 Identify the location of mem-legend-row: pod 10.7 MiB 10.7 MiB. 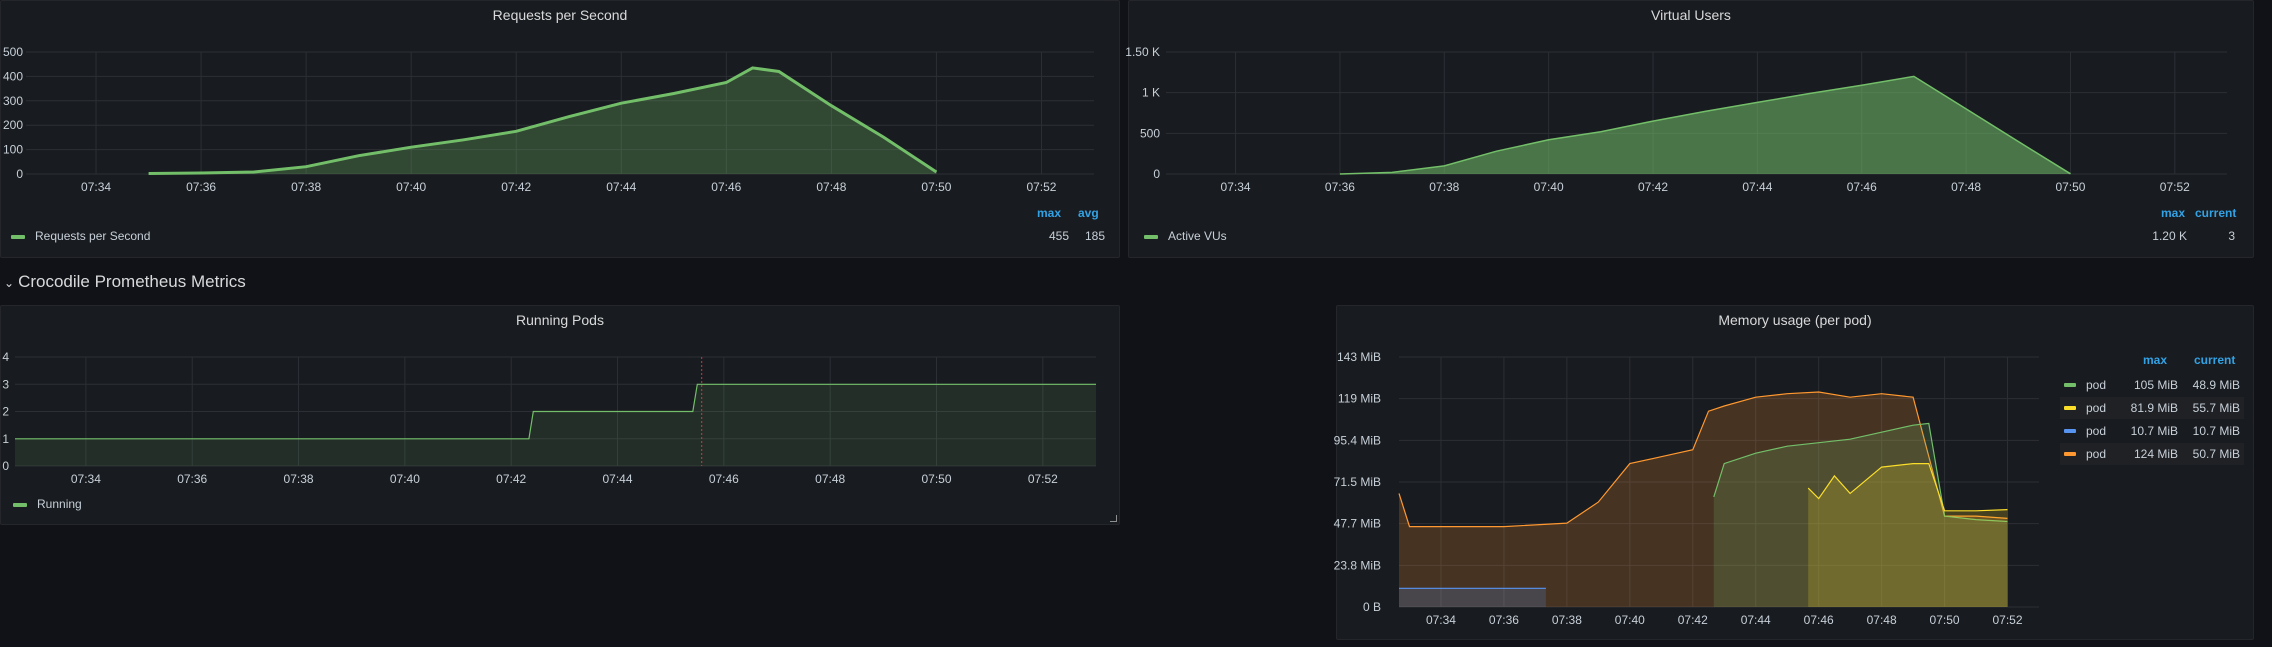
(2152, 431).